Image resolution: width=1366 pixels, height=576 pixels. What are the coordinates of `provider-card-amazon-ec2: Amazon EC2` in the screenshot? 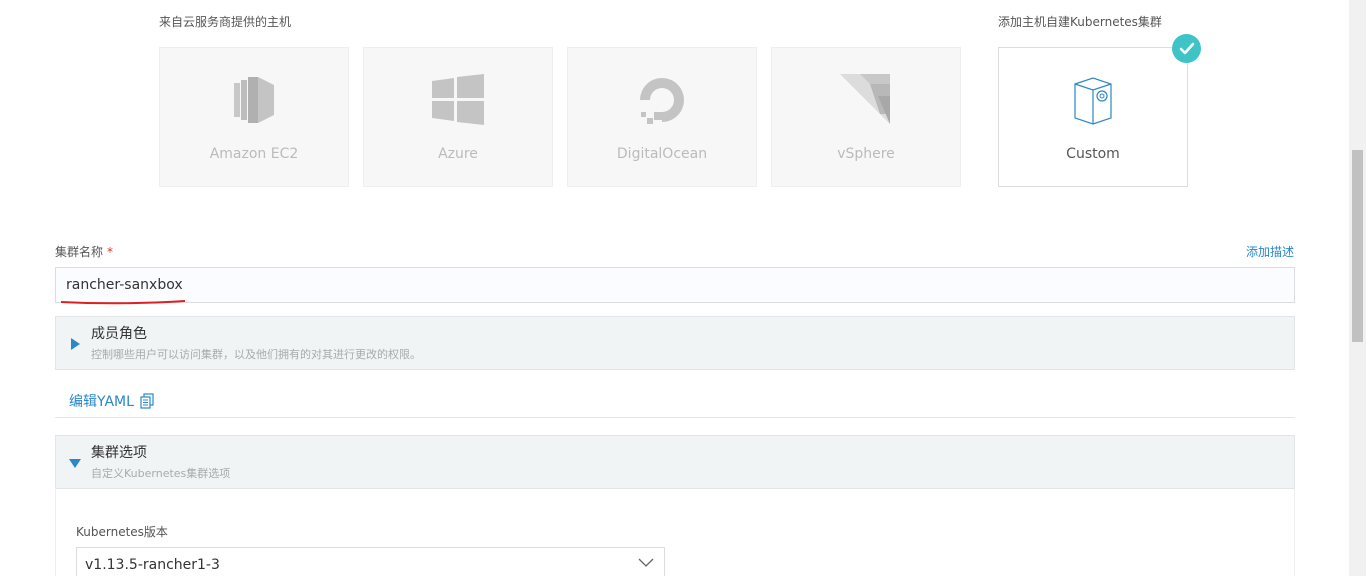 It's located at (254, 117).